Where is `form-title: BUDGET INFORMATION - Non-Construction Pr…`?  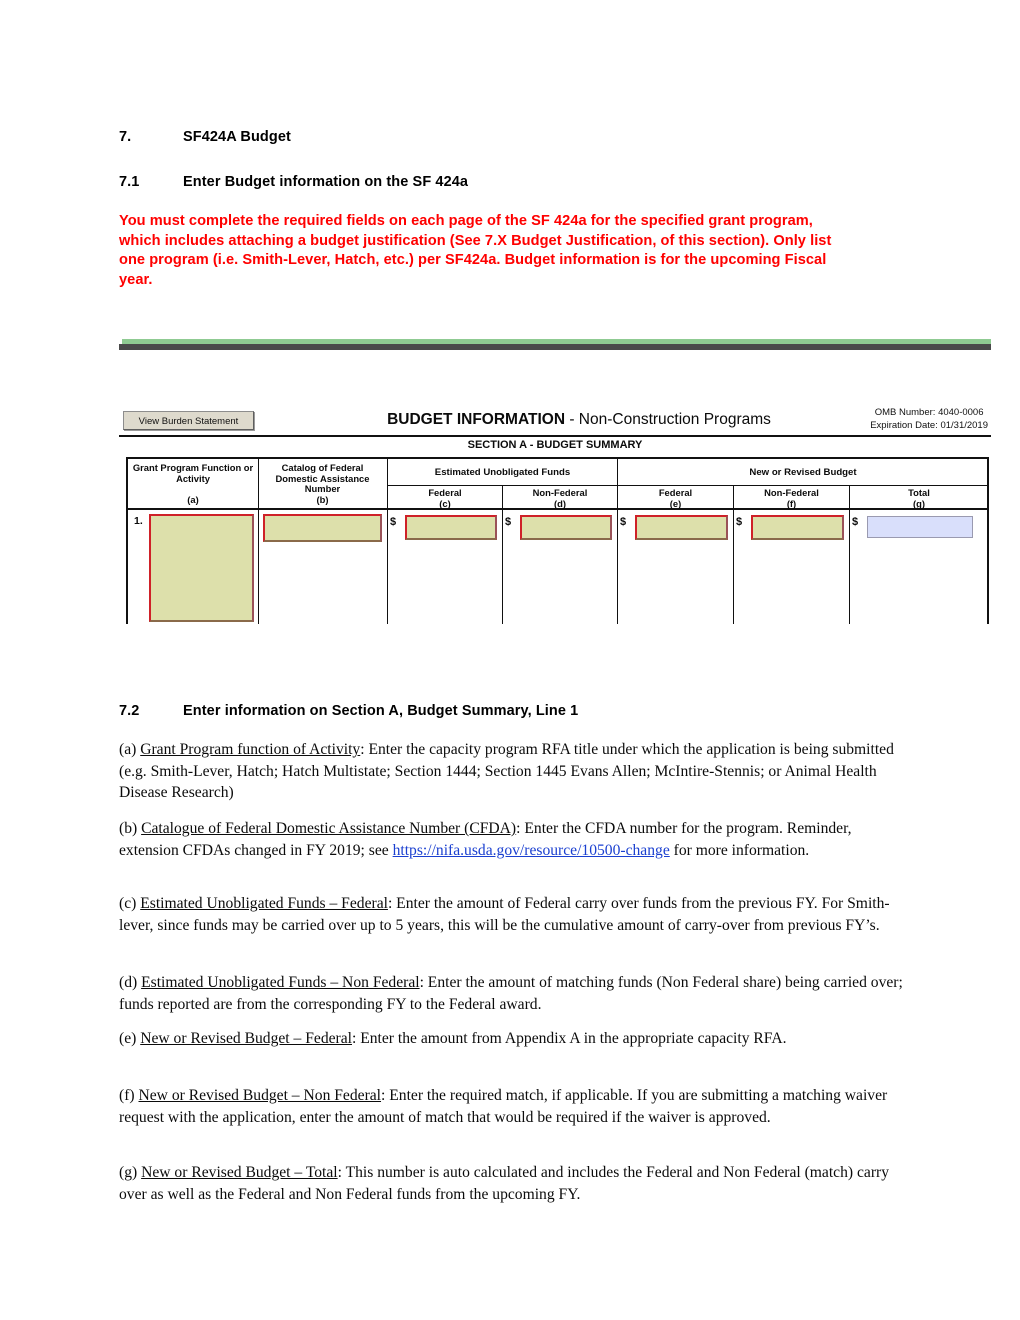
form-title: BUDGET INFORMATION - Non-Construction Pr… is located at coordinates (579, 420).